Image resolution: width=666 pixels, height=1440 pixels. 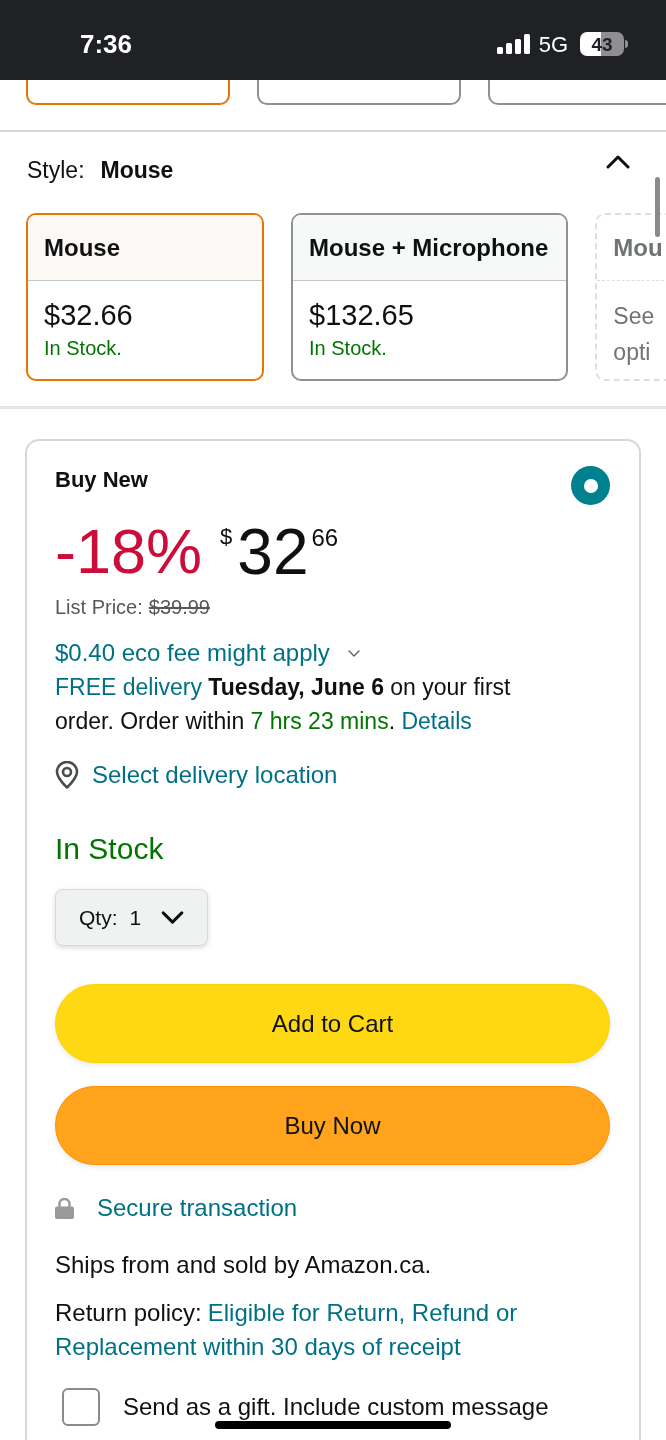 What do you see at coordinates (145, 297) in the screenshot?
I see `style-option-card: Mouse $32.66 In Stock.` at bounding box center [145, 297].